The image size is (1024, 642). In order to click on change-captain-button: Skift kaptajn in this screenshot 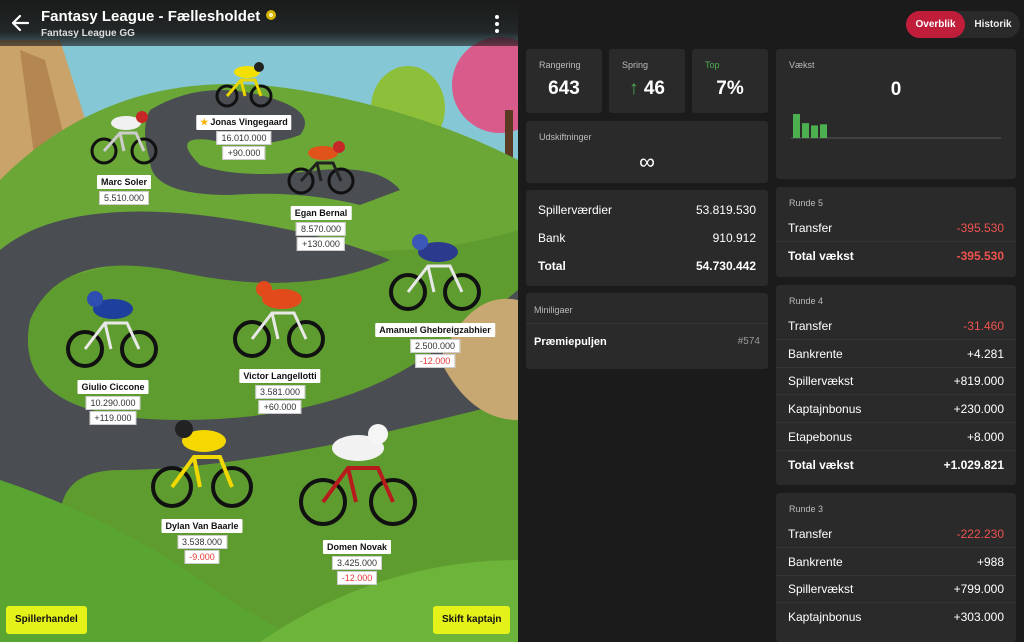, I will do `click(472, 620)`.